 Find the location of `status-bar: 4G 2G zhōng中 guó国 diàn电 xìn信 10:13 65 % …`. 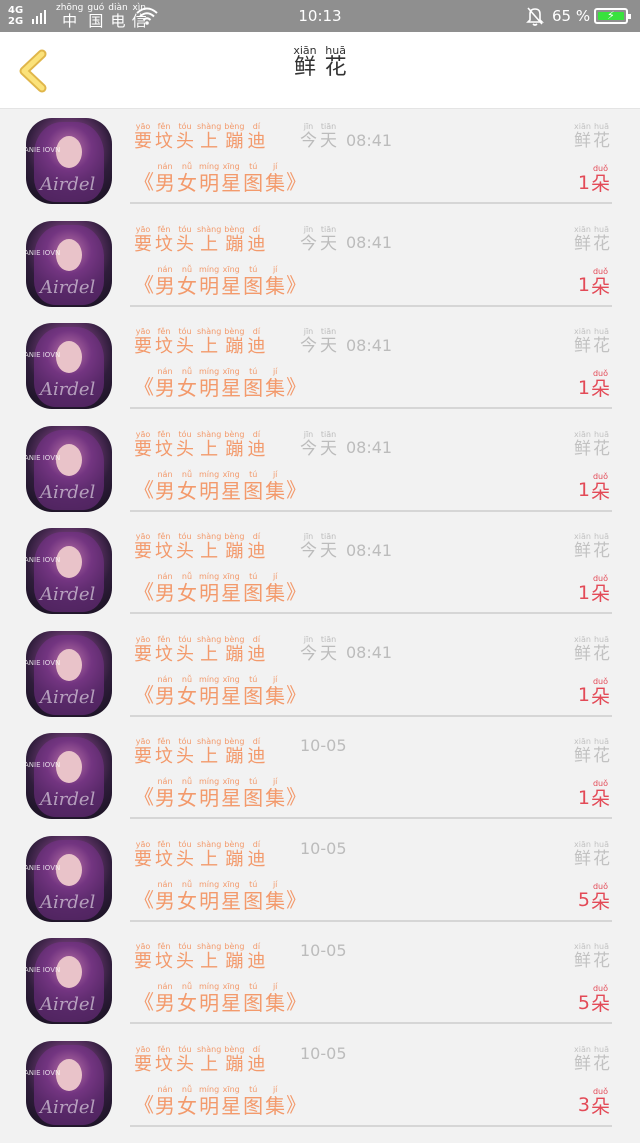

status-bar: 4G 2G zhōng中 guó国 diàn电 xìn信 10:13 65 % … is located at coordinates (320, 16).